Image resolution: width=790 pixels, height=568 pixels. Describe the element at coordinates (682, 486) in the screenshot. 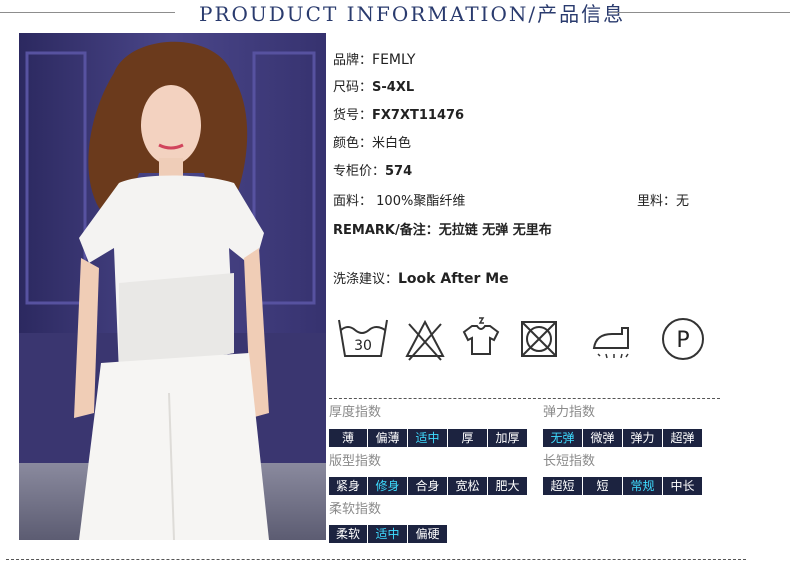

I see `length-option: 中长` at that location.